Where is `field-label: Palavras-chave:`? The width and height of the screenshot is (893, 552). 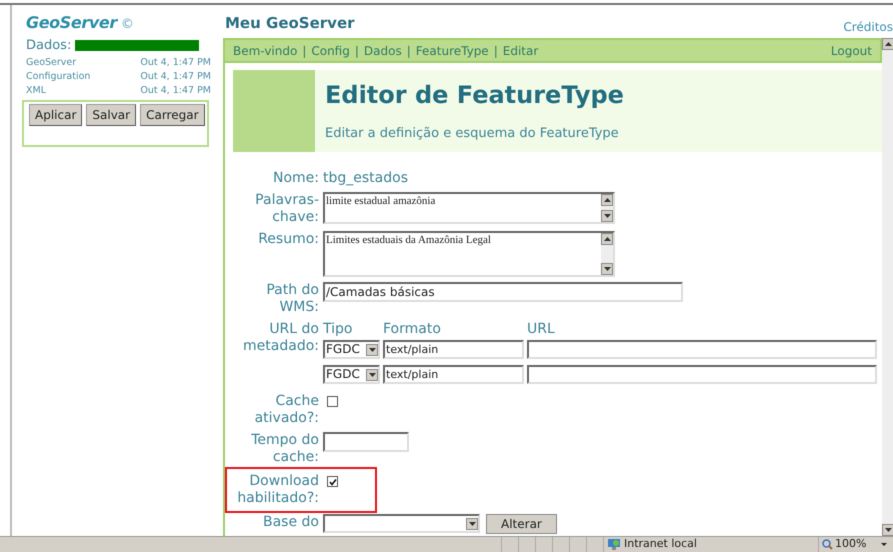 field-label: Palavras-chave: is located at coordinates (286, 209).